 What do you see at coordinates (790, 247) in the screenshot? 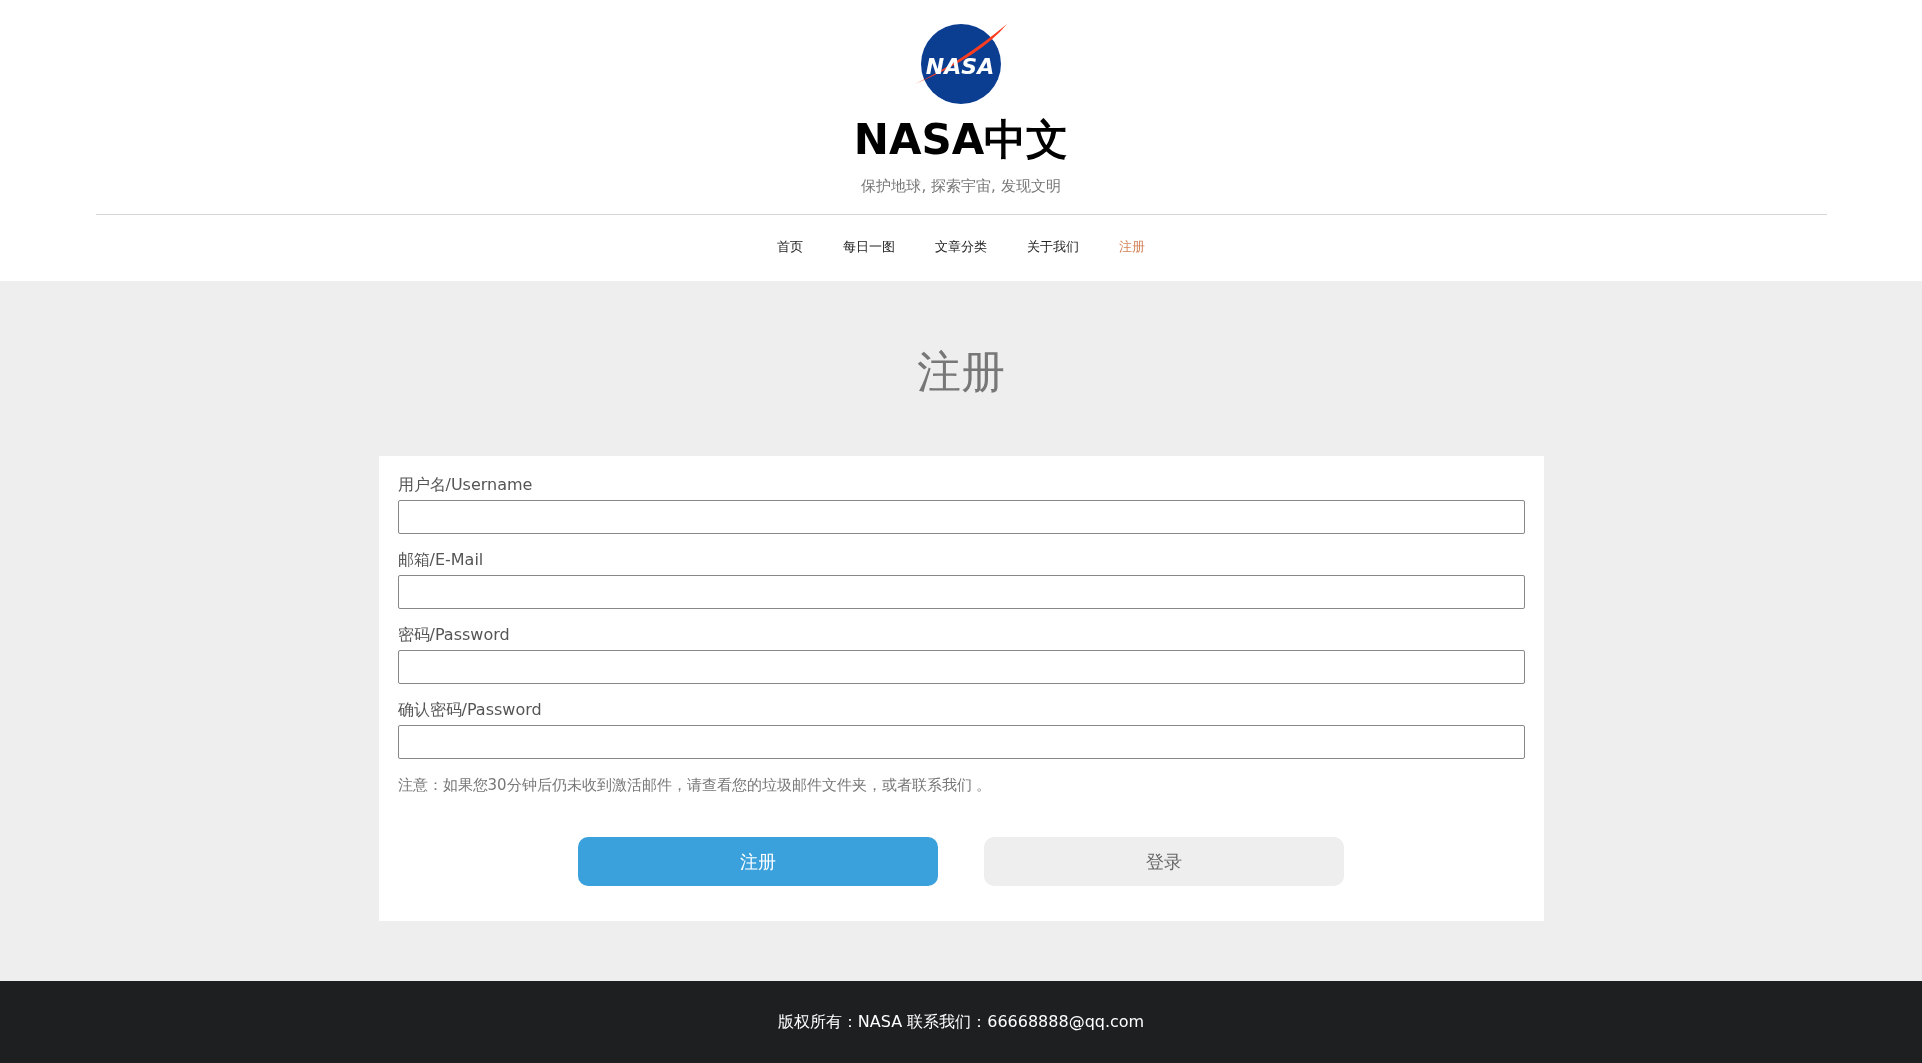
I see `nav-link: 首页` at bounding box center [790, 247].